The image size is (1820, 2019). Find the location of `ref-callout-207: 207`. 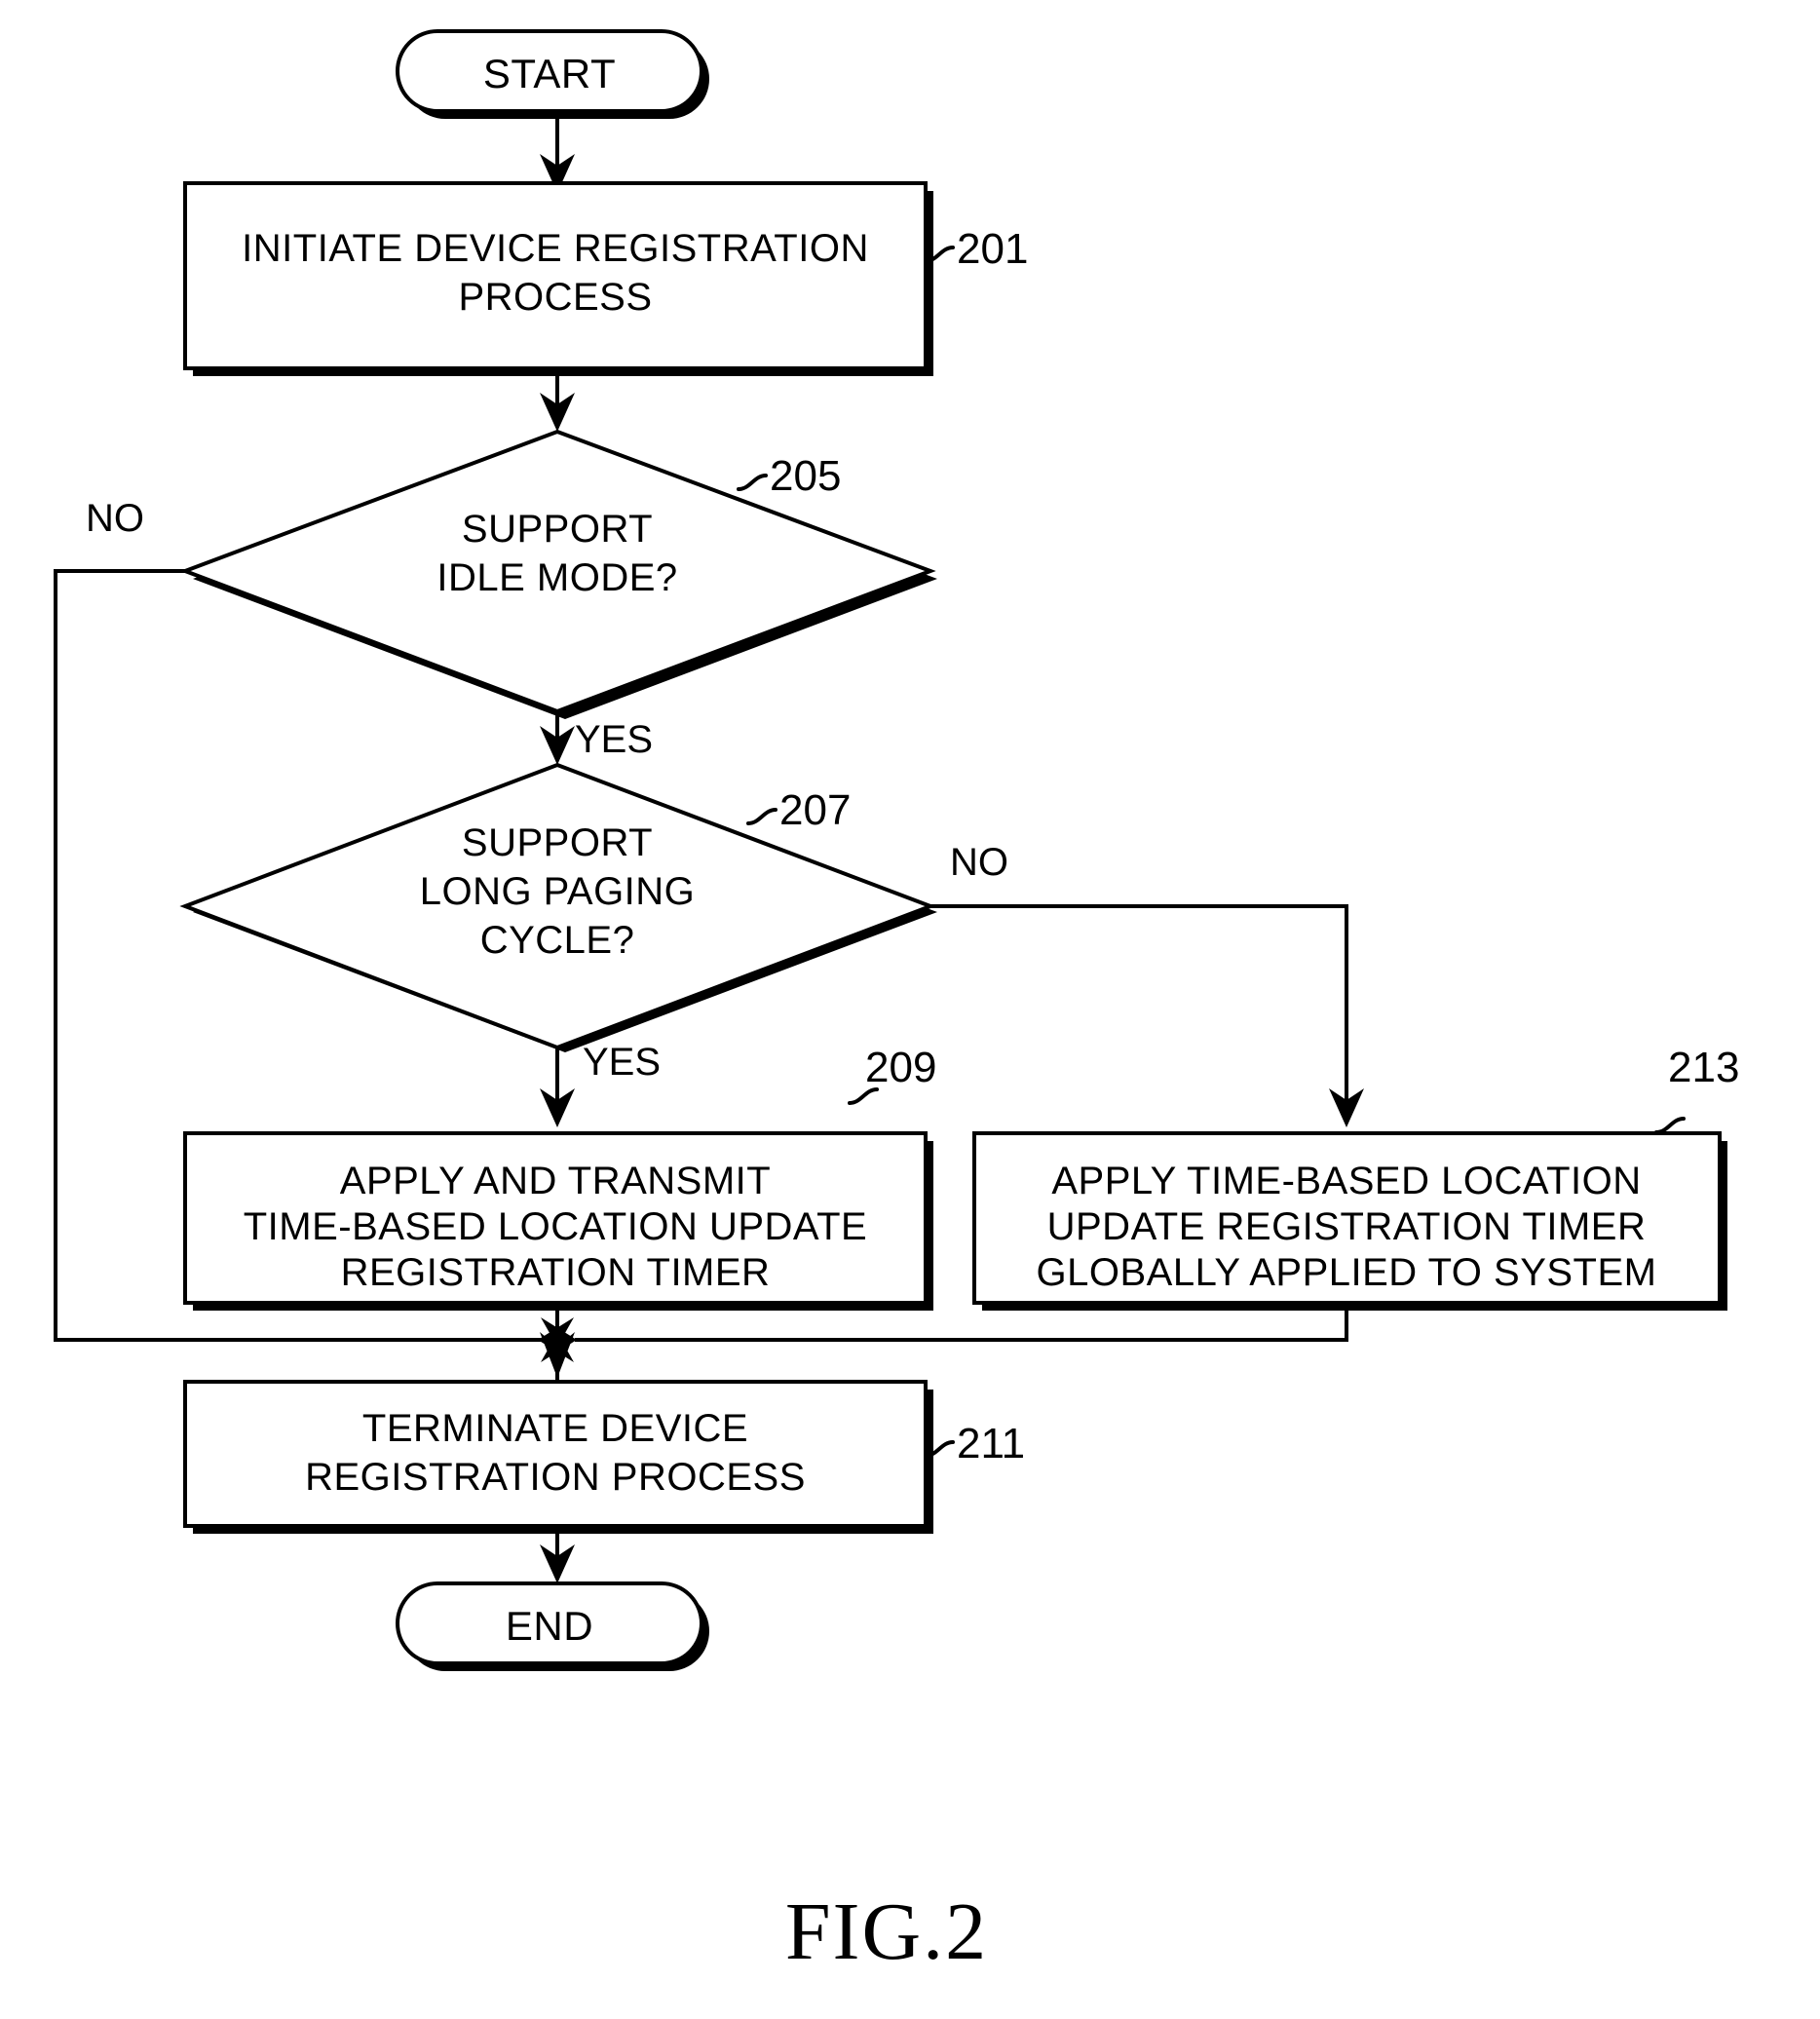

ref-callout-207: 207 is located at coordinates (798, 810).